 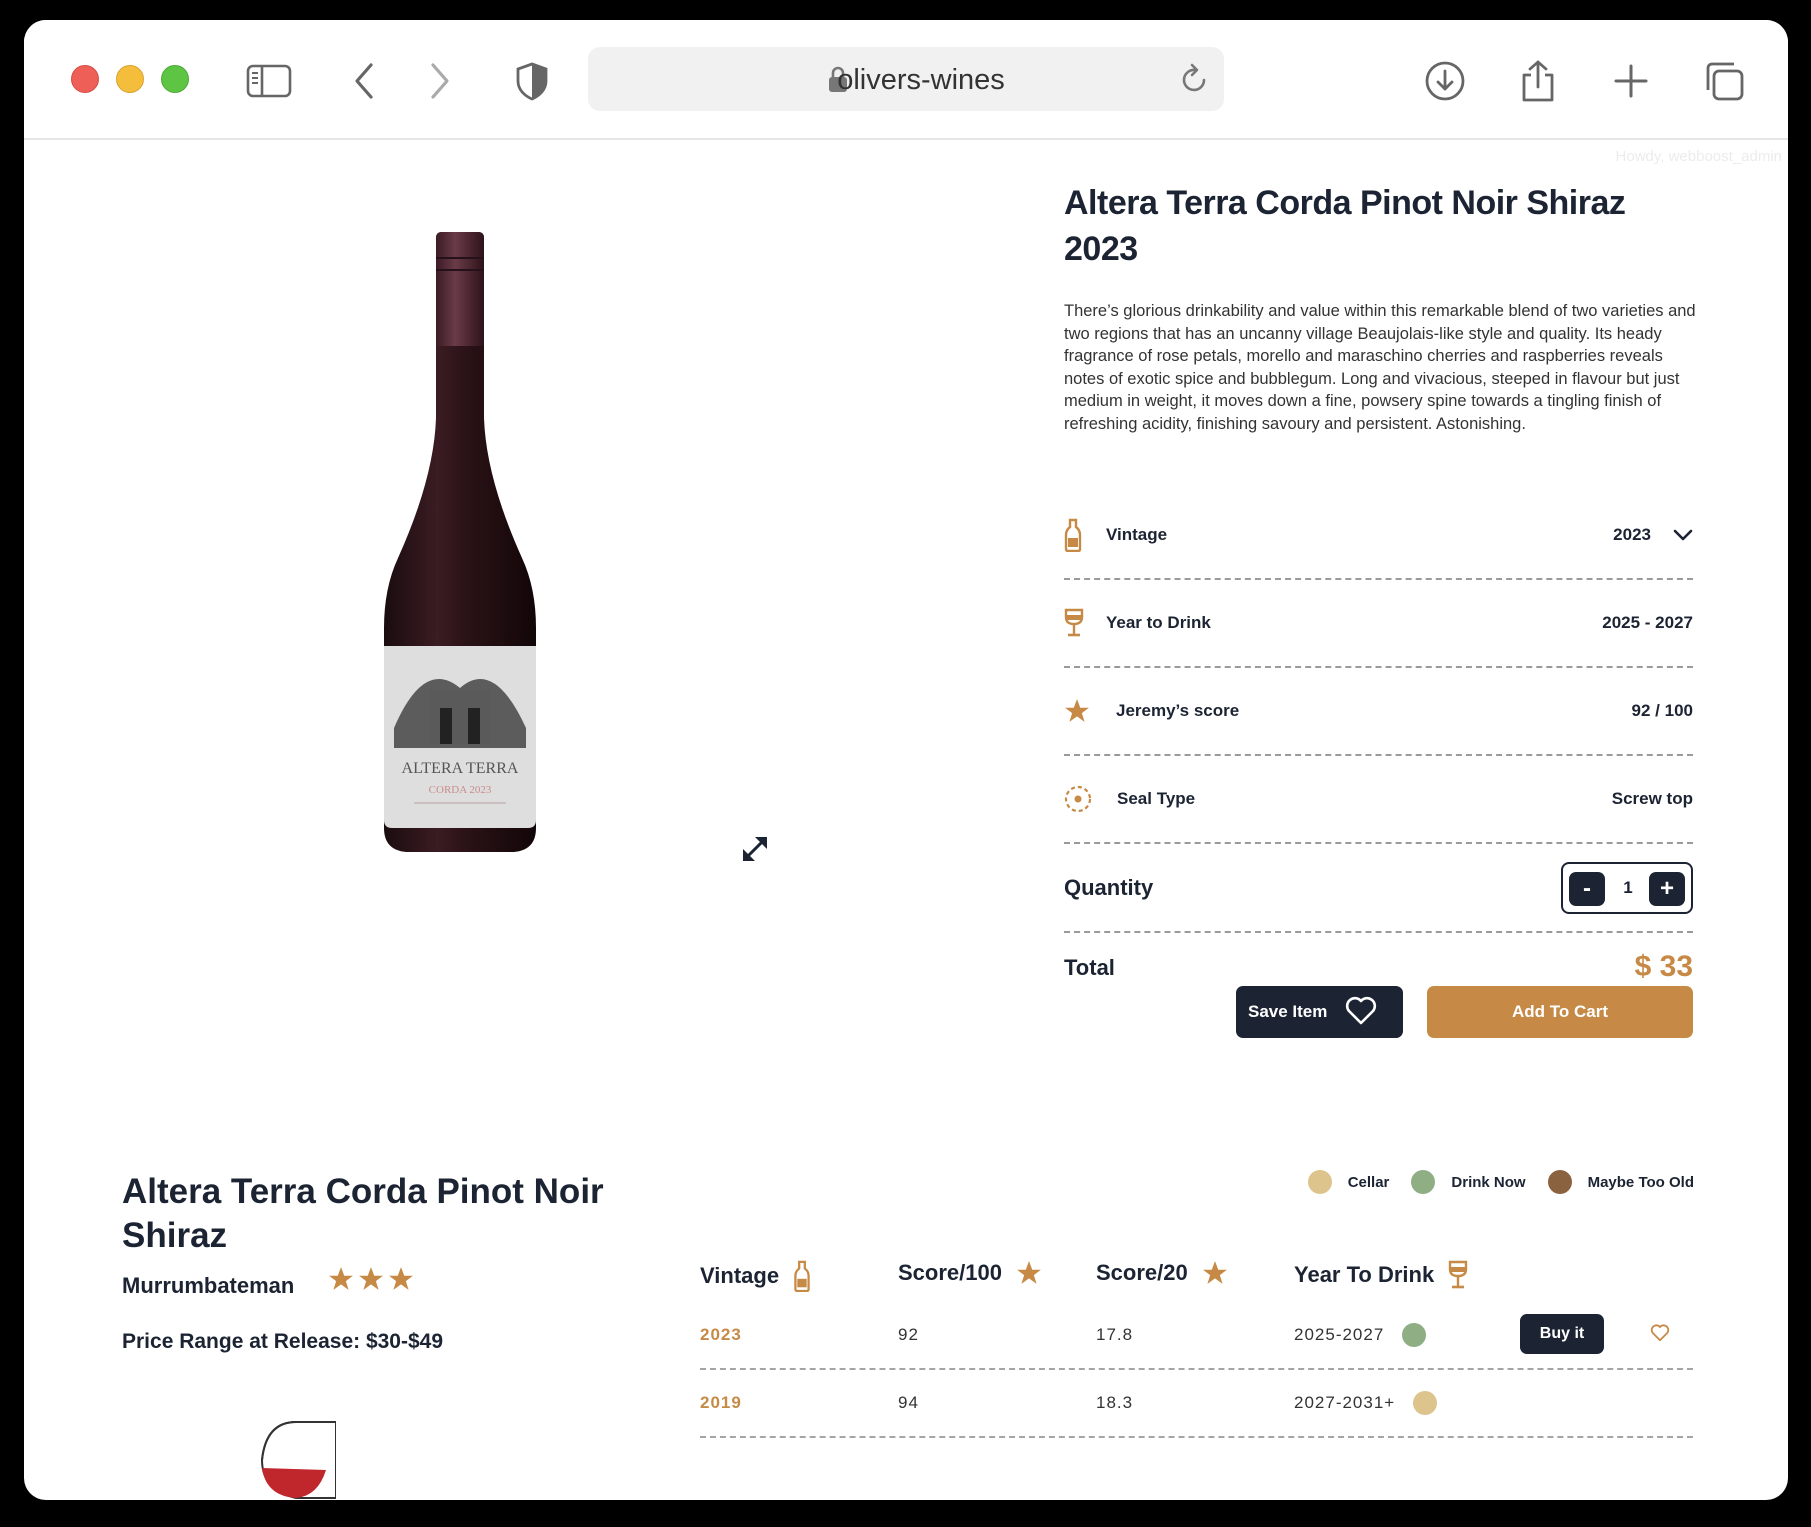 I want to click on admin-greeting: Howdy, webboost_admin, so click(x=1698, y=156).